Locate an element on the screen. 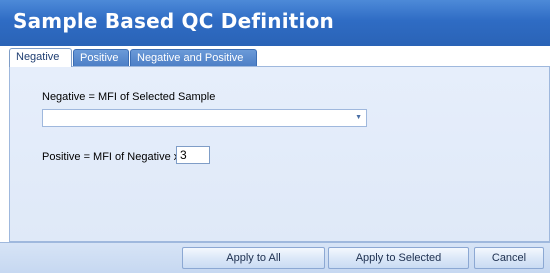  positive-definition-label: Positive = MFI of Negative x is located at coordinates (111, 157).